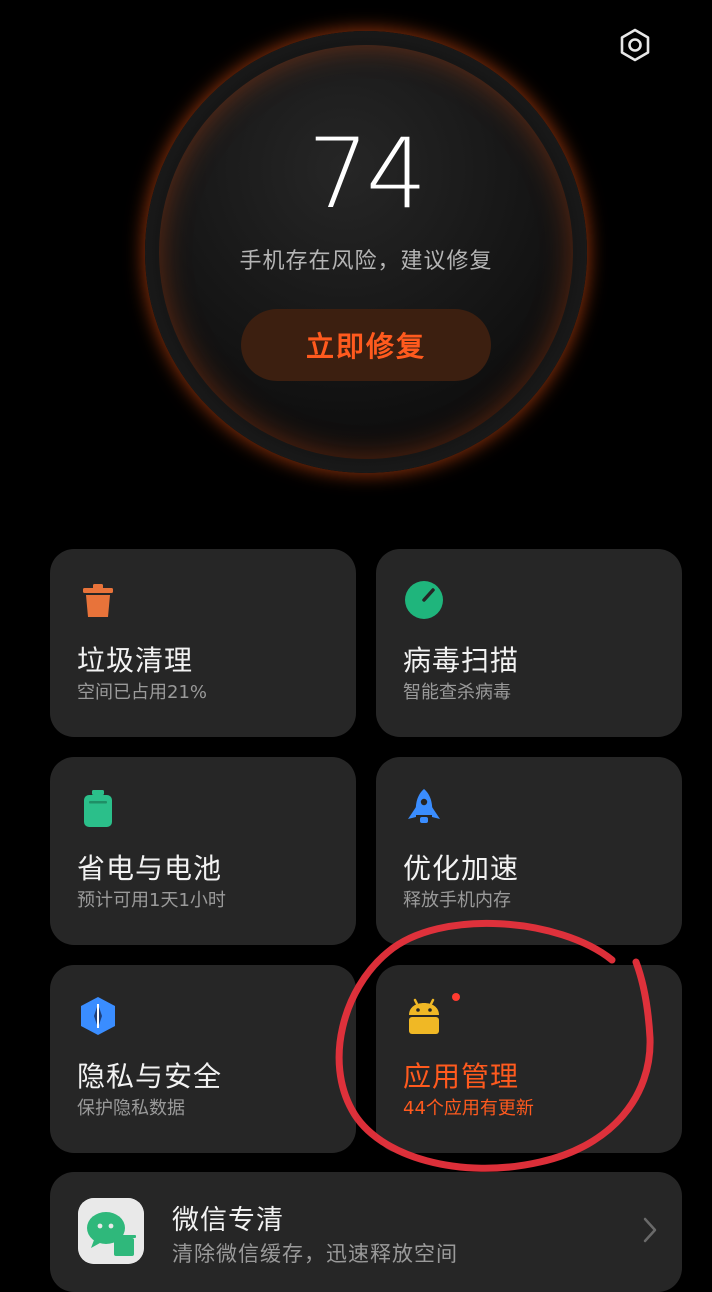 Image resolution: width=712 pixels, height=1292 pixels. I want to click on settings-button, so click(635, 45).